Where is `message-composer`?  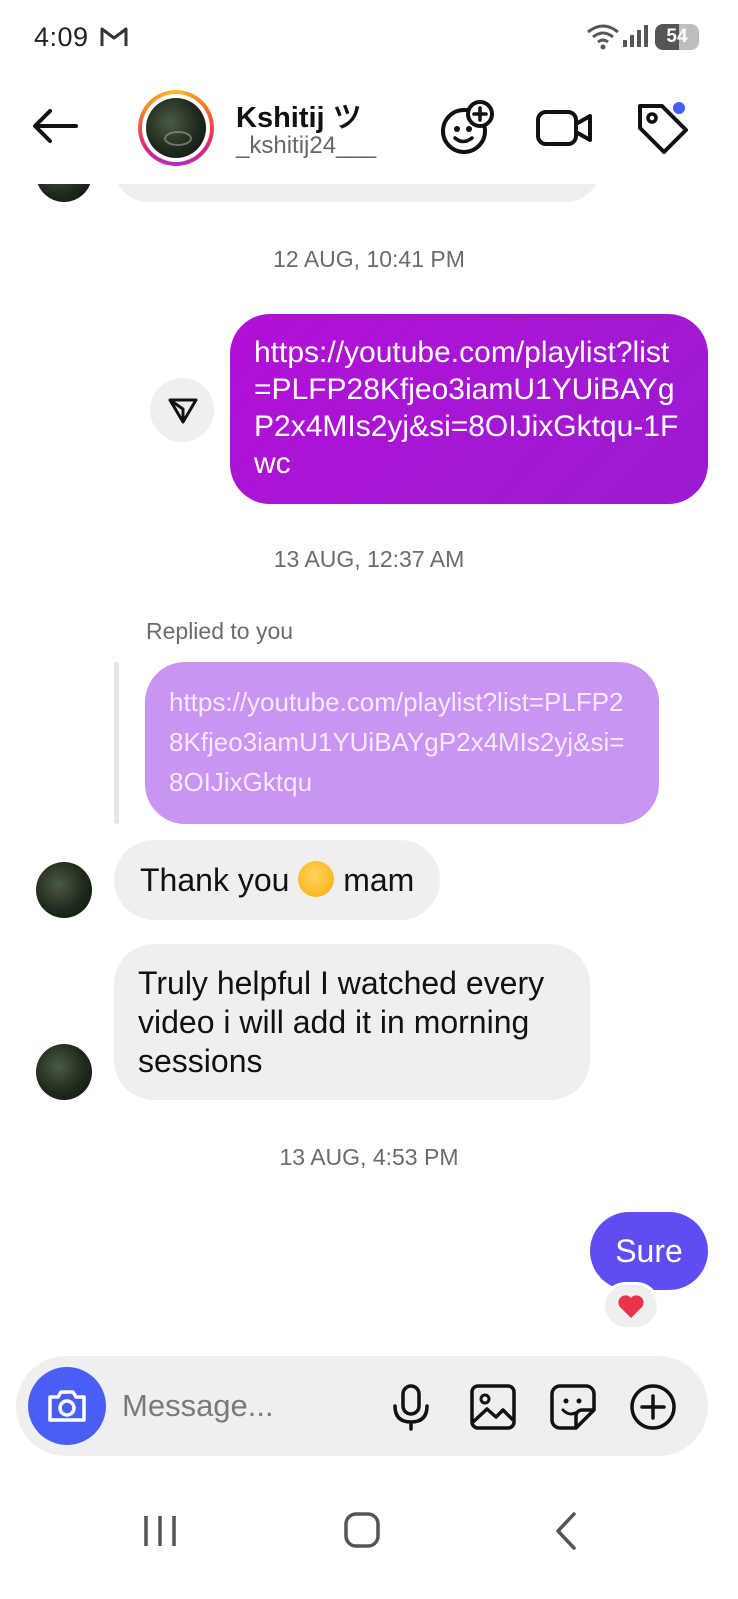
message-composer is located at coordinates (362, 1406).